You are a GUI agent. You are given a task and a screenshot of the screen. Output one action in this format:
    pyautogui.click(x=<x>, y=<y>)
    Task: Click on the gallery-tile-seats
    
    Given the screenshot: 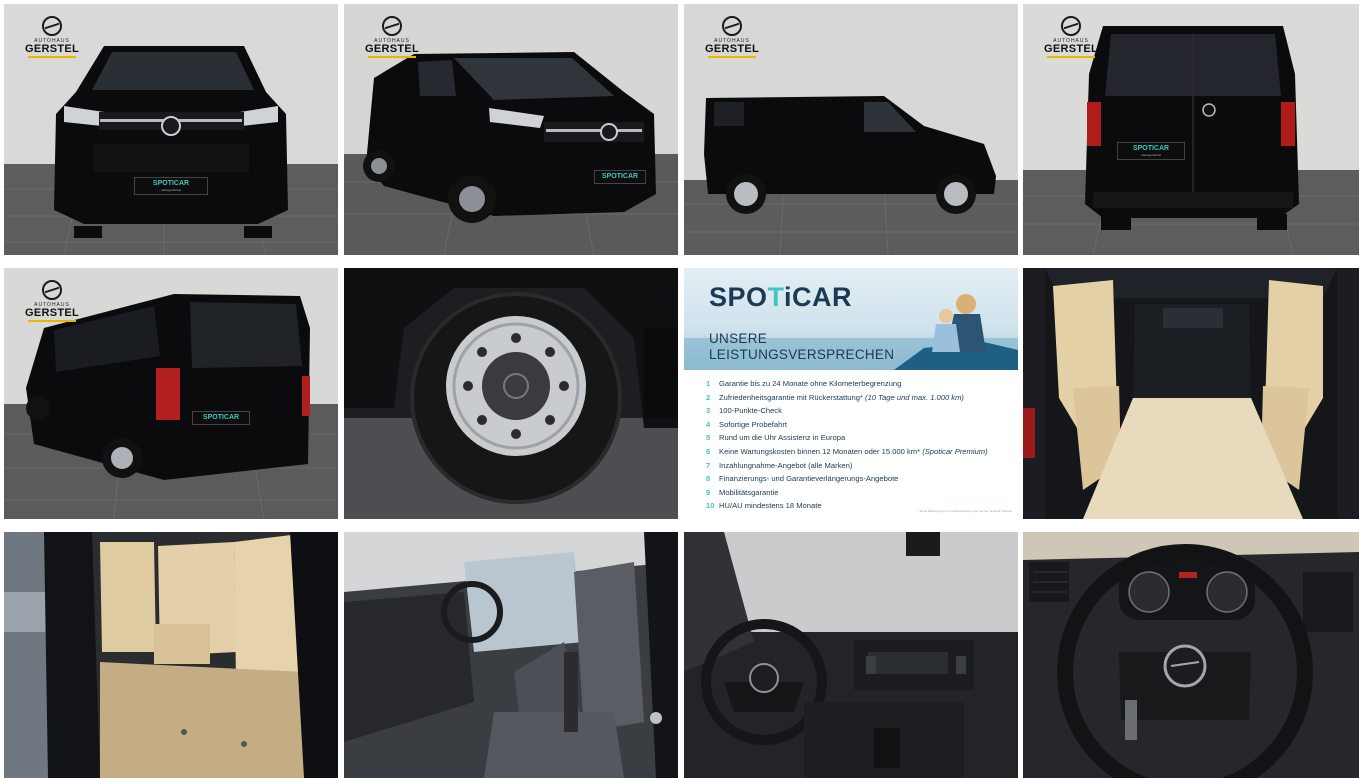 What is the action you would take?
    pyautogui.click(x=511, y=655)
    